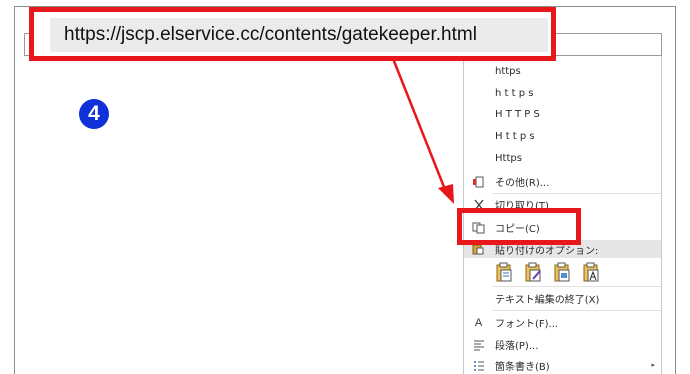 The image size is (690, 374). Describe the element at coordinates (534, 273) in the screenshot. I see `paste-merge-format-icon` at that location.